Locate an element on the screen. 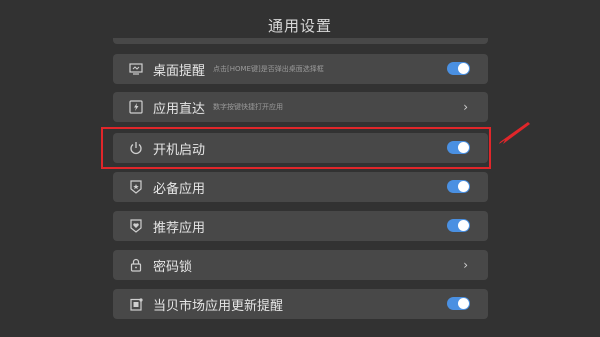  settings-row-app-shortcut: 应用直达 数字按键快捷打开应用 › is located at coordinates (300, 107).